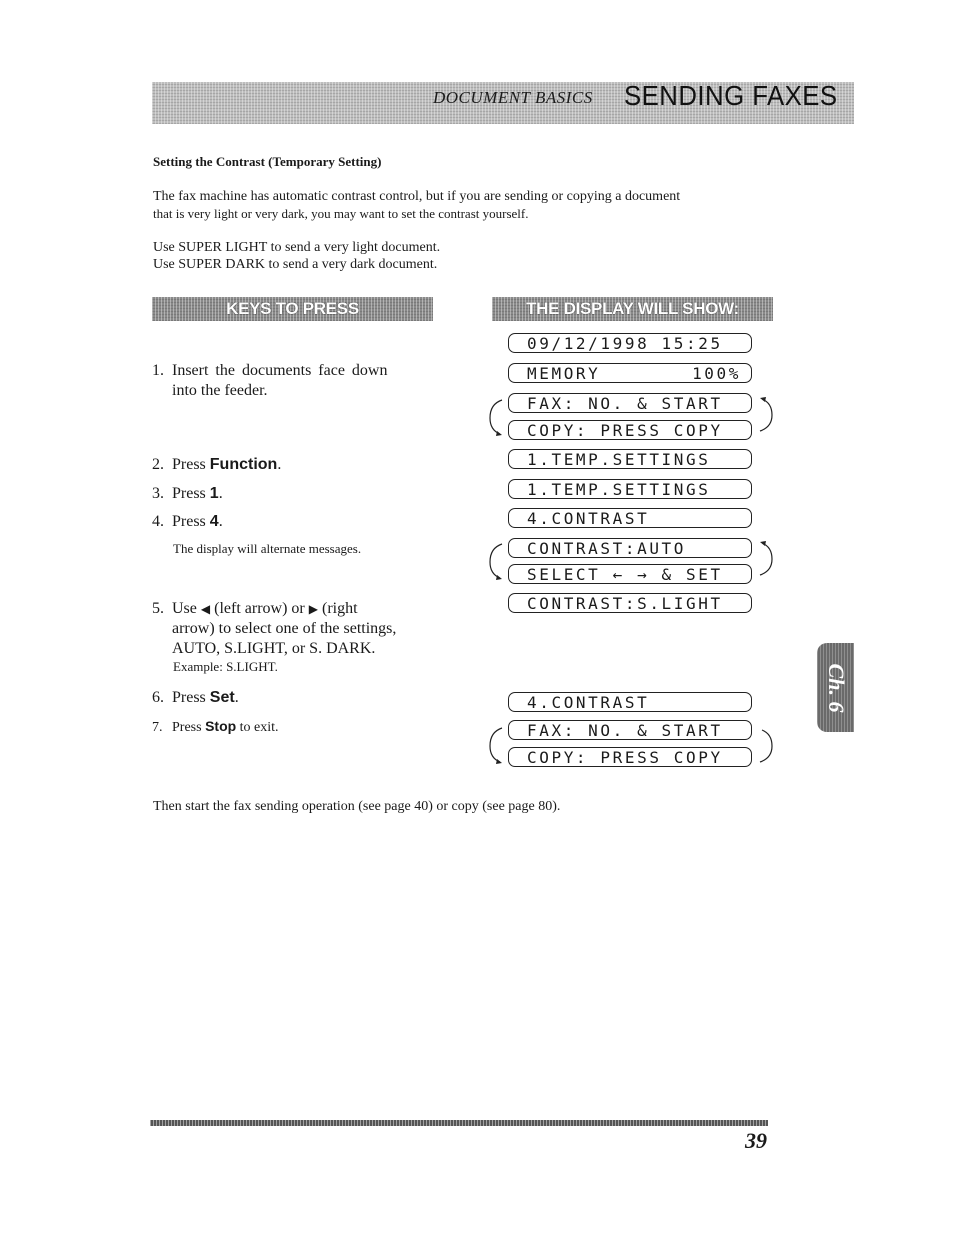 Image resolution: width=954 pixels, height=1235 pixels. What do you see at coordinates (835, 687) in the screenshot?
I see `chapter-tab: Ch. 6` at bounding box center [835, 687].